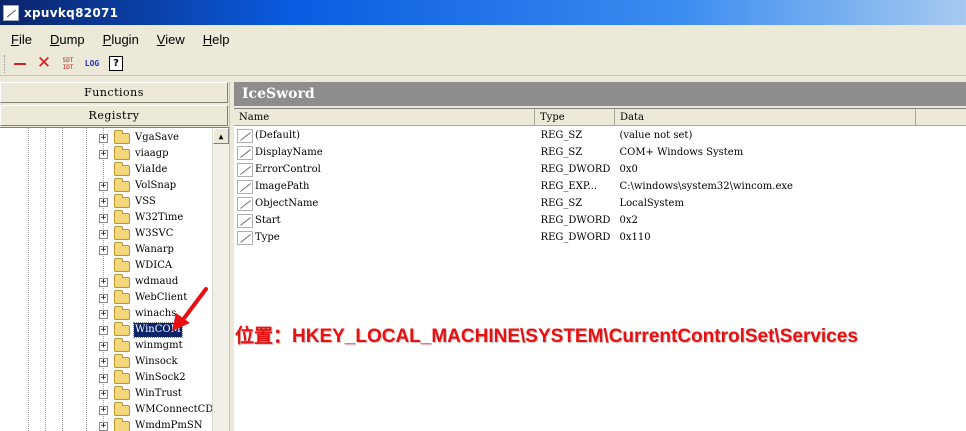  Describe the element at coordinates (575, 117) in the screenshot. I see `column-header-type: Type` at that location.